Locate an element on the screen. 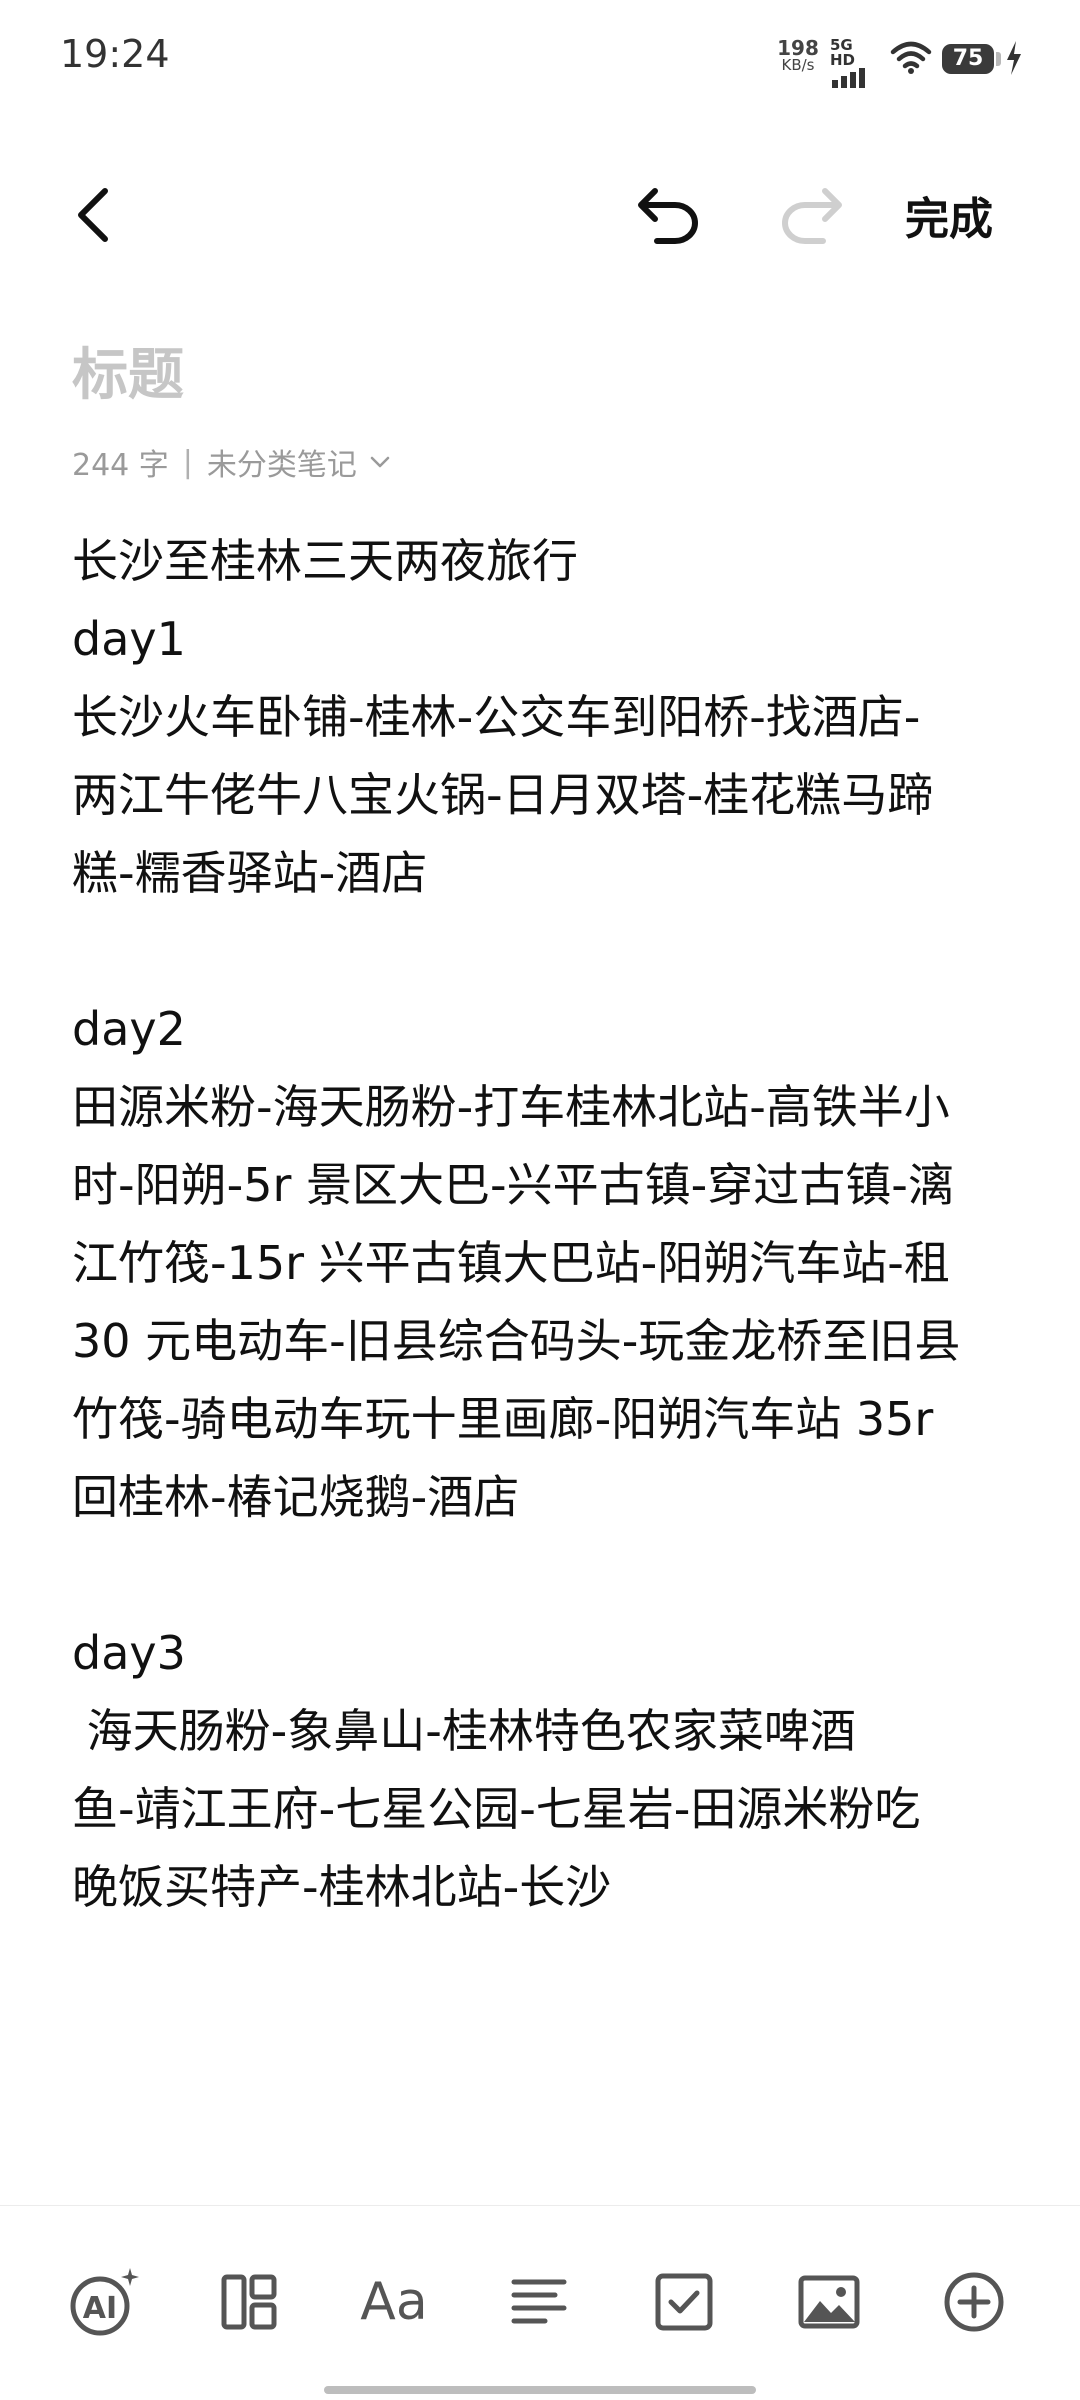 This screenshot has width=1080, height=2400. image-button is located at coordinates (829, 2302).